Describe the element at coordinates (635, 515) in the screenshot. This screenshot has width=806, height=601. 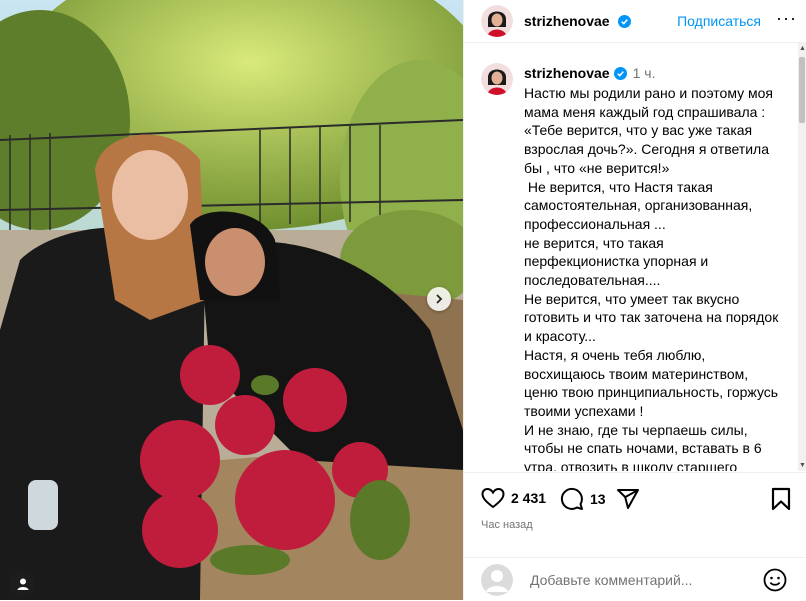
I see `post-actions: 2 431 13 Час назад` at that location.